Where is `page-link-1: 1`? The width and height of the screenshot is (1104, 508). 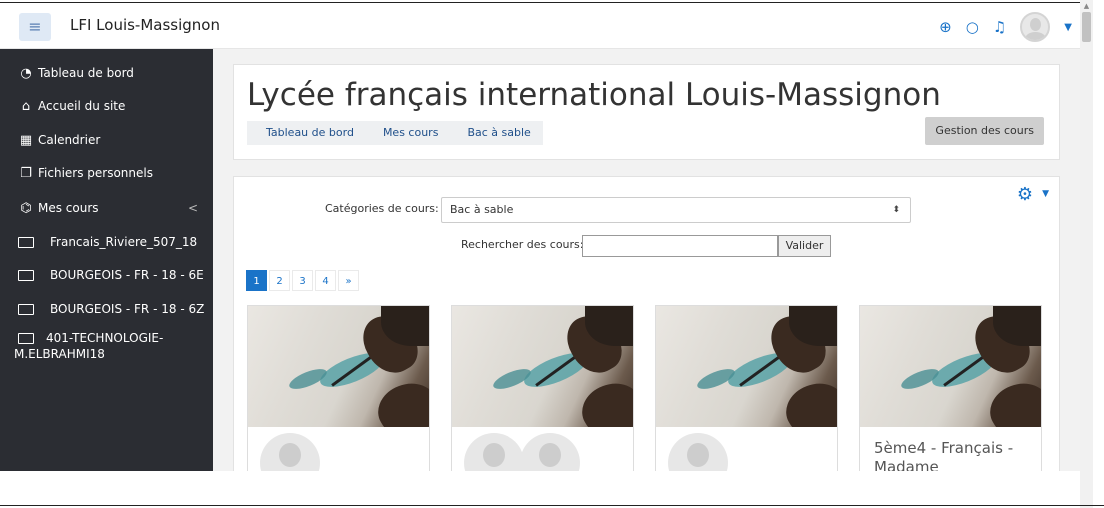
page-link-1: 1 is located at coordinates (256, 280).